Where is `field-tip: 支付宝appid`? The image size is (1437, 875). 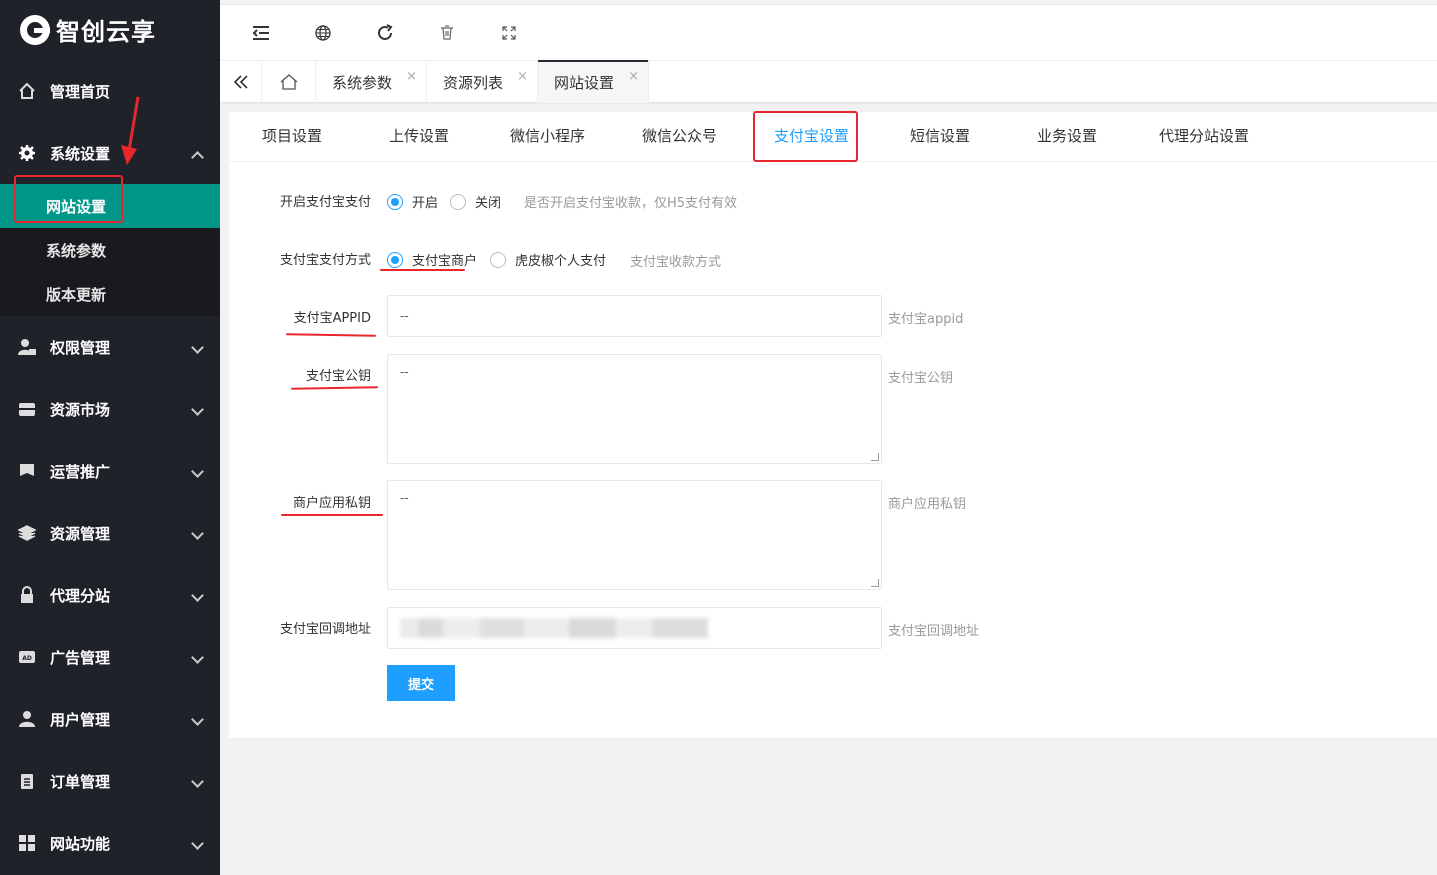 field-tip: 支付宝appid is located at coordinates (926, 319).